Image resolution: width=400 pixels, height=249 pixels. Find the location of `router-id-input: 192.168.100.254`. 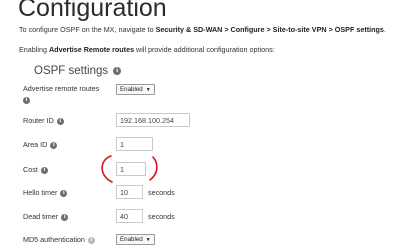

router-id-input: 192.168.100.254 is located at coordinates (153, 120).